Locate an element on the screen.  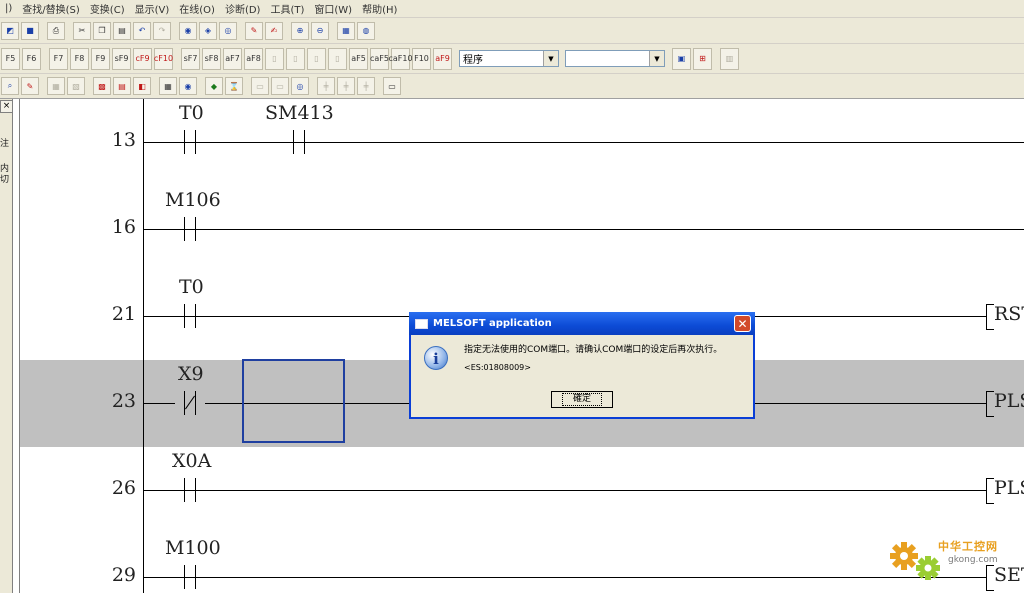
gear-icon is located at coordinates (915, 561).